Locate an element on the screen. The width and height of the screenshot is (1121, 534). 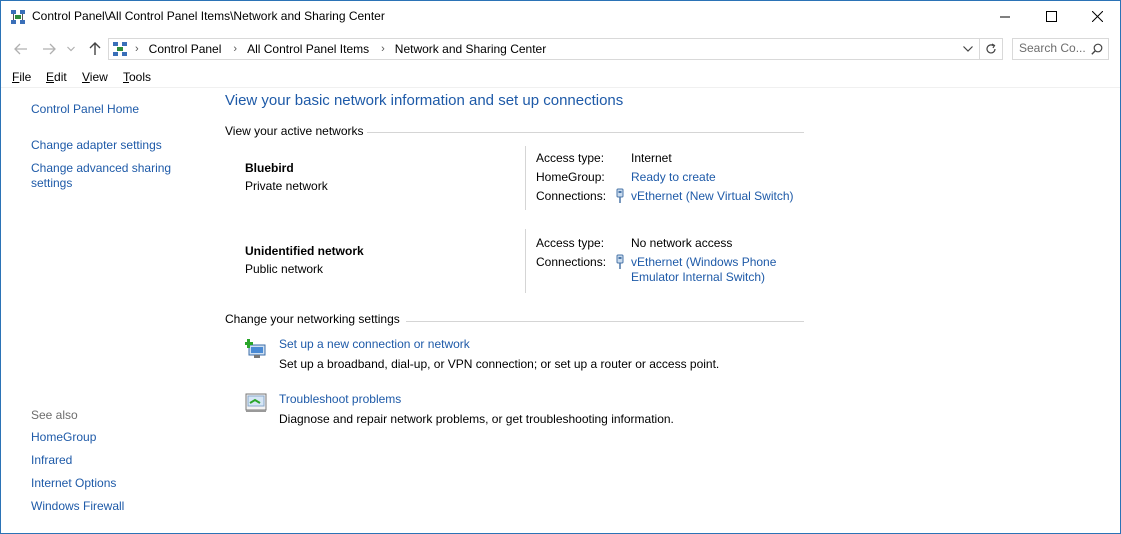
homegroup-ready-link: Ready to create is located at coordinates (673, 177).